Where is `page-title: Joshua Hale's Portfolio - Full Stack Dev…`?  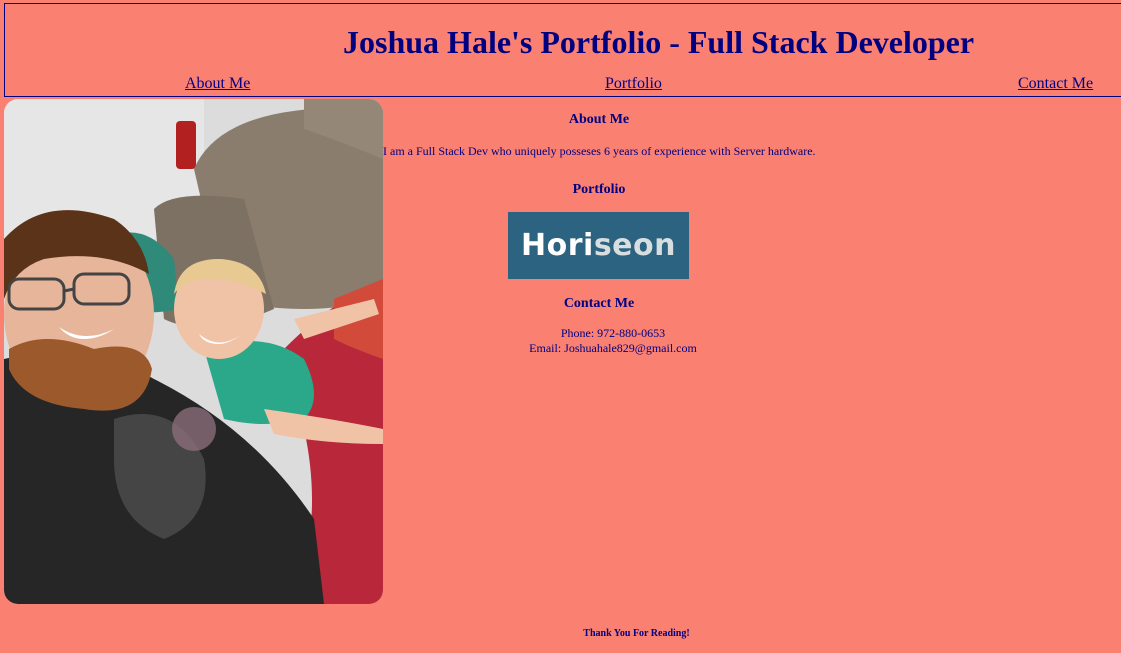
page-title: Joshua Hale's Portfolio - Full Stack Dev… is located at coordinates (659, 42).